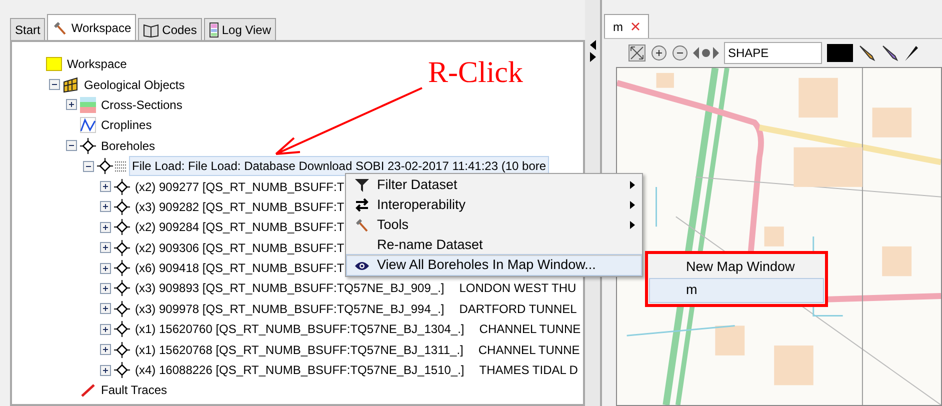 The image size is (942, 406). What do you see at coordinates (475, 73) in the screenshot?
I see `annotation-label: R-Click` at bounding box center [475, 73].